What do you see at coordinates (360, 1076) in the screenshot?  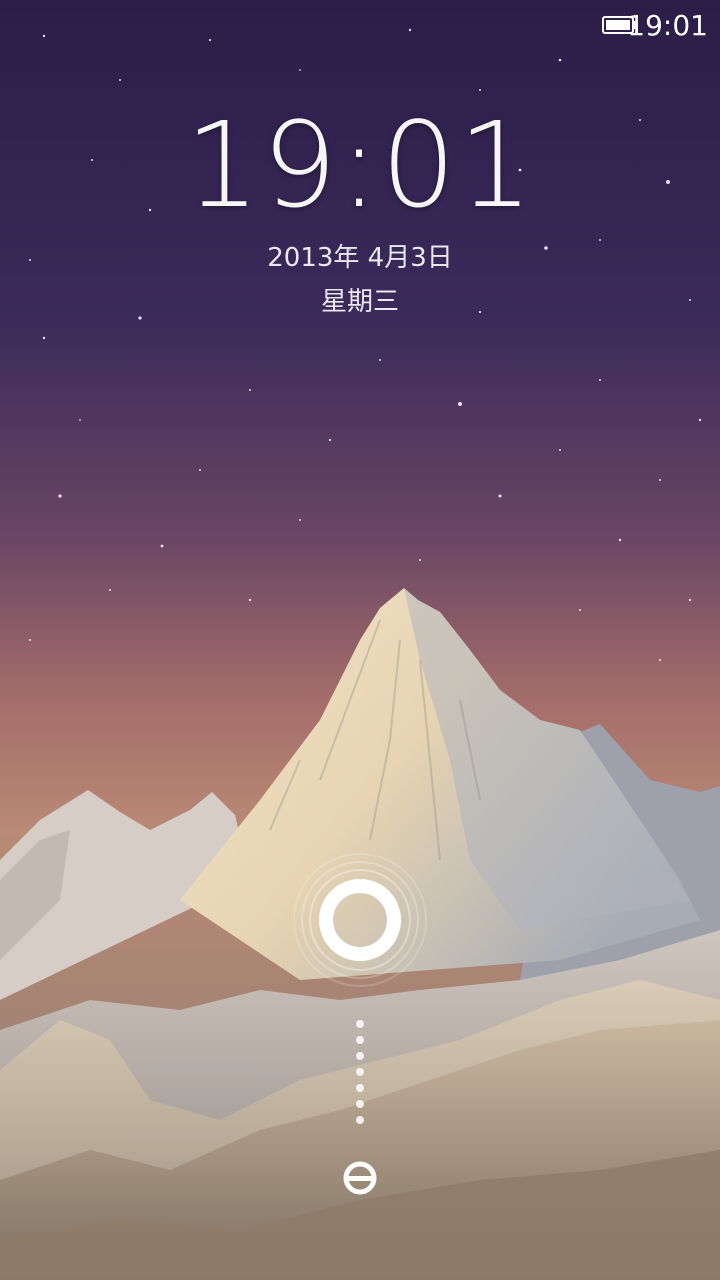 I see `dotted-track-icon` at bounding box center [360, 1076].